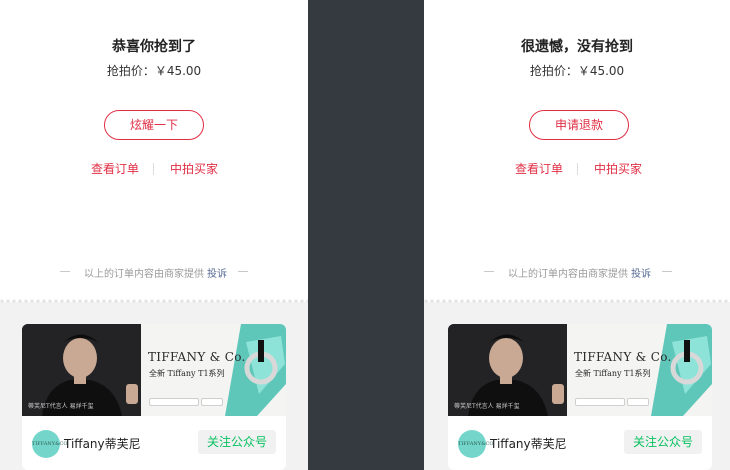  Describe the element at coordinates (154, 47) in the screenshot. I see `result-title: 恭喜你抢到了` at that location.